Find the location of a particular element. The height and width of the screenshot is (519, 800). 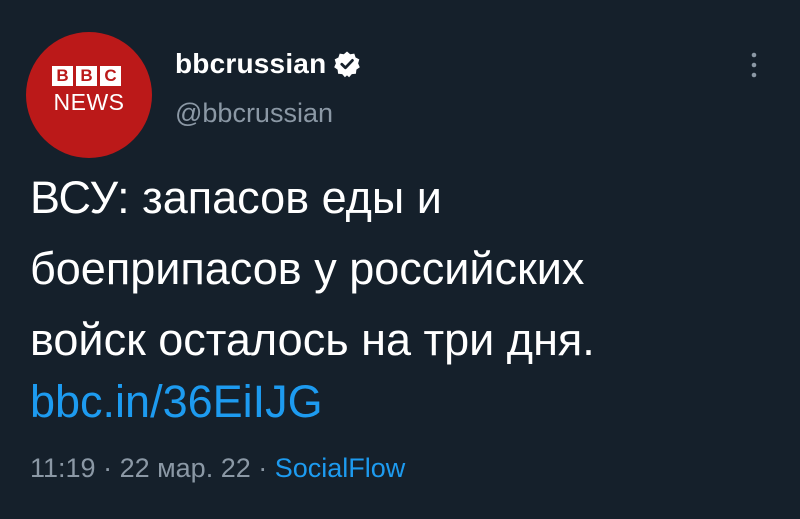

author-name-row: bbcrussian is located at coordinates (268, 64).